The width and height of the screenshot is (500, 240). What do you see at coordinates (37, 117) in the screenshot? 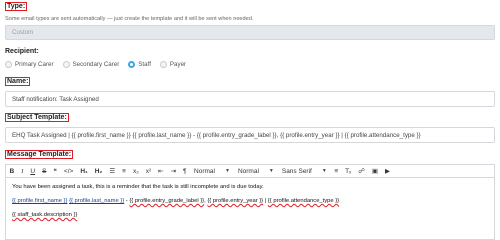
I see `subject-template-label: Subject Template:` at bounding box center [37, 117].